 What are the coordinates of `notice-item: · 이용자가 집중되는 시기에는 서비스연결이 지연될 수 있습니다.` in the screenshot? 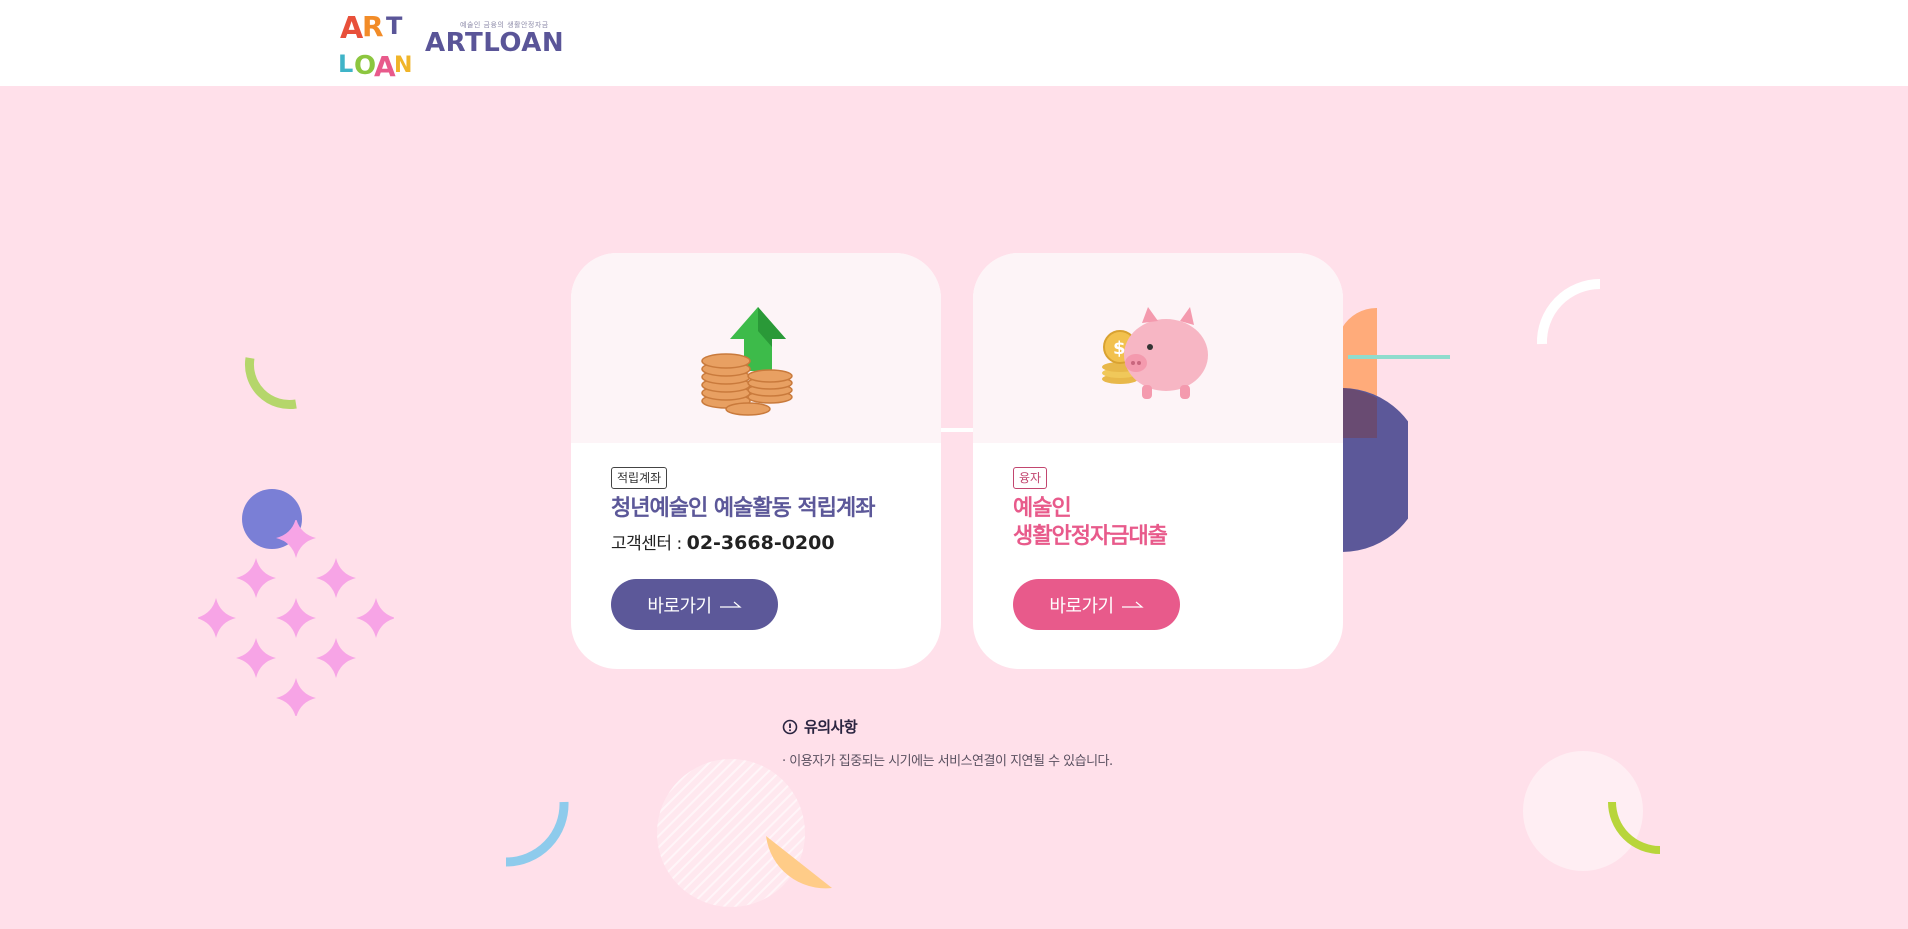 It's located at (947, 761).